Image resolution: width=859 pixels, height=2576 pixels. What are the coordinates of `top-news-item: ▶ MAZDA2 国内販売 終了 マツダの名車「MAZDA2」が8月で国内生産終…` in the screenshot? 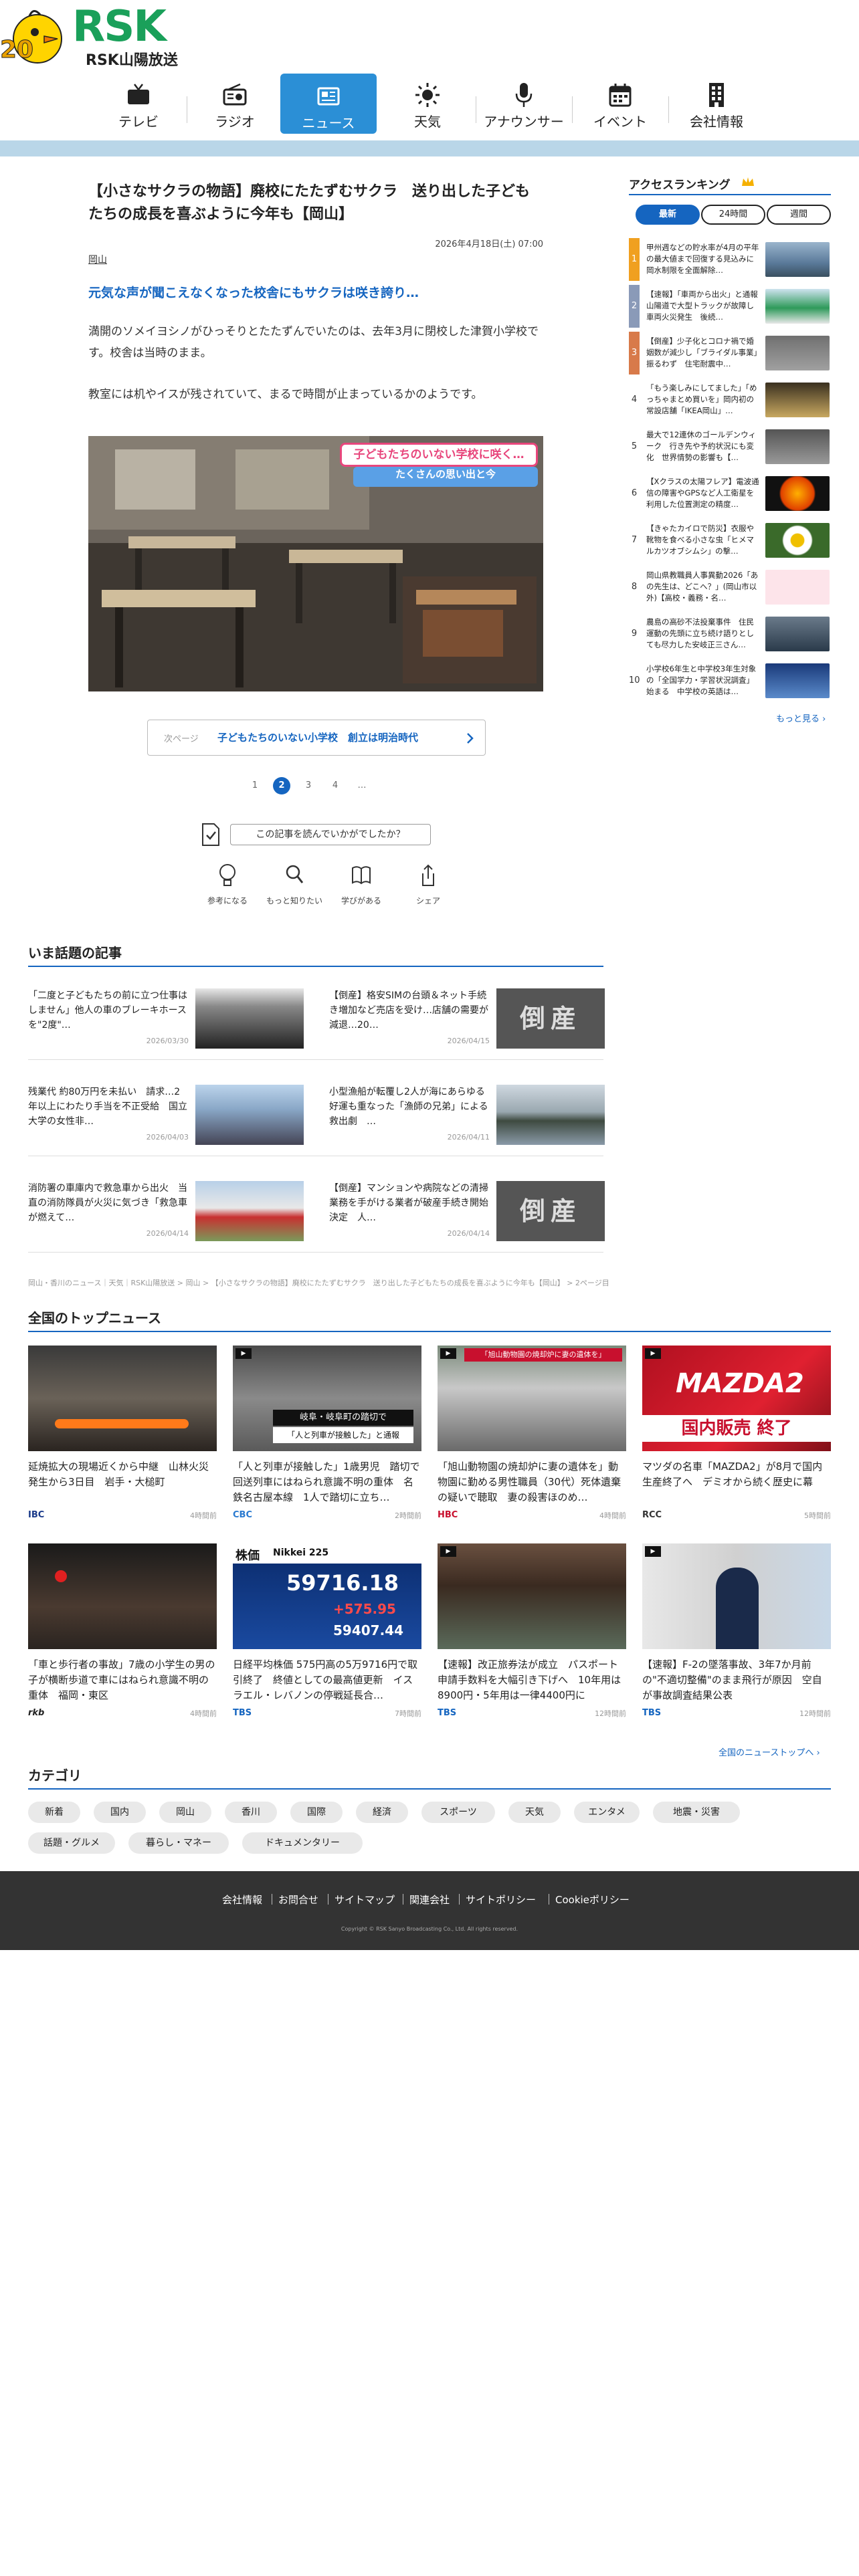 It's located at (737, 1446).